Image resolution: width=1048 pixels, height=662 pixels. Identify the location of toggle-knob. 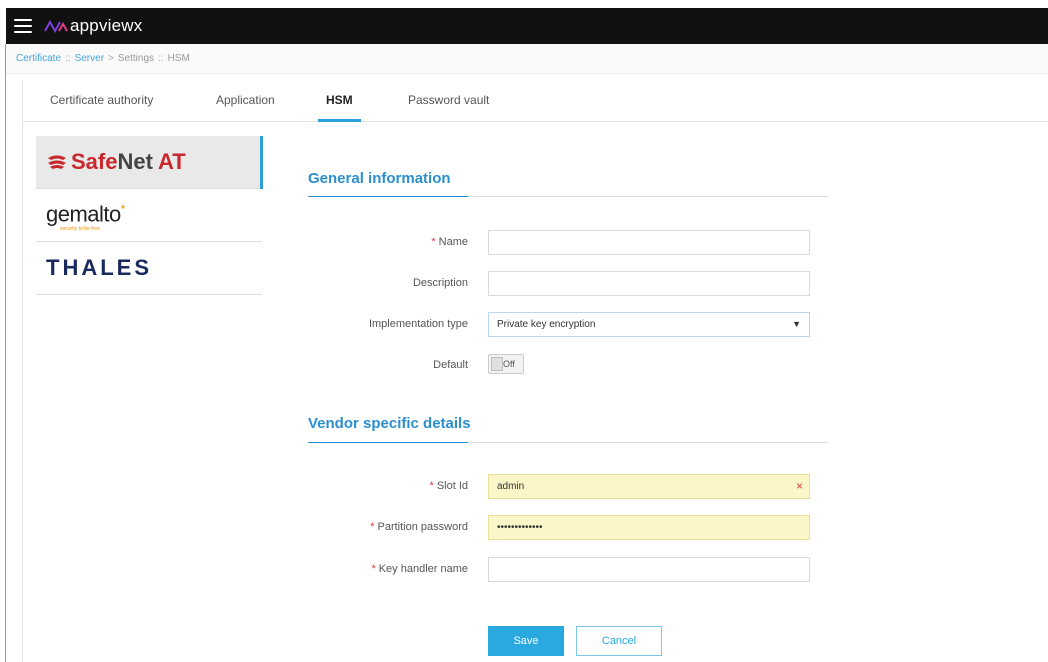
(497, 364).